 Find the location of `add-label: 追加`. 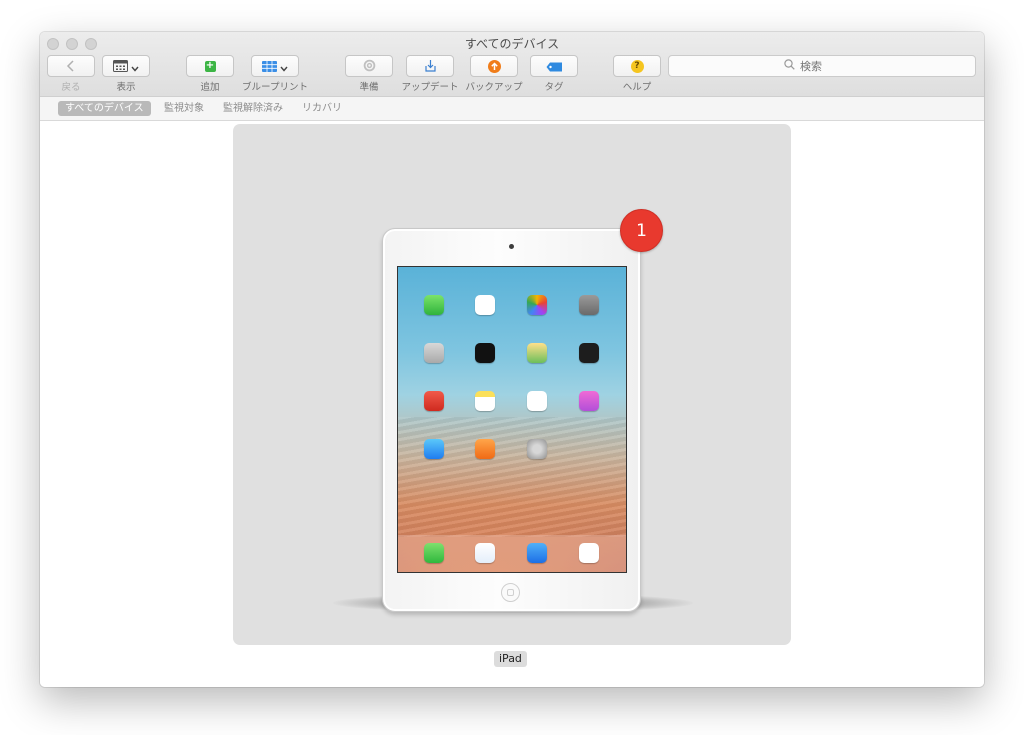

add-label: 追加 is located at coordinates (210, 87).